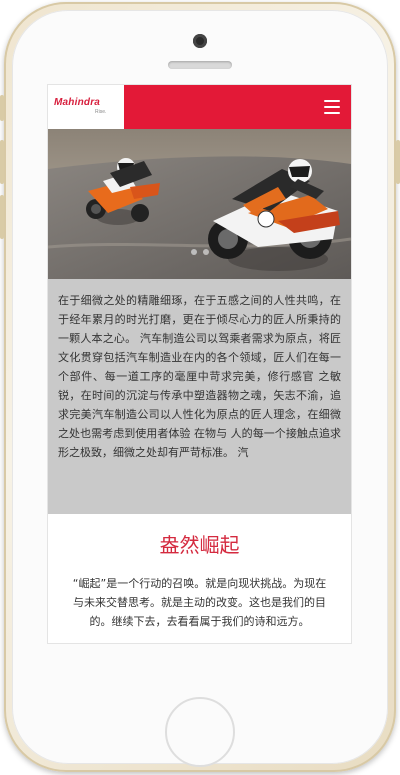  What do you see at coordinates (2, 108) in the screenshot?
I see `mute-switch` at bounding box center [2, 108].